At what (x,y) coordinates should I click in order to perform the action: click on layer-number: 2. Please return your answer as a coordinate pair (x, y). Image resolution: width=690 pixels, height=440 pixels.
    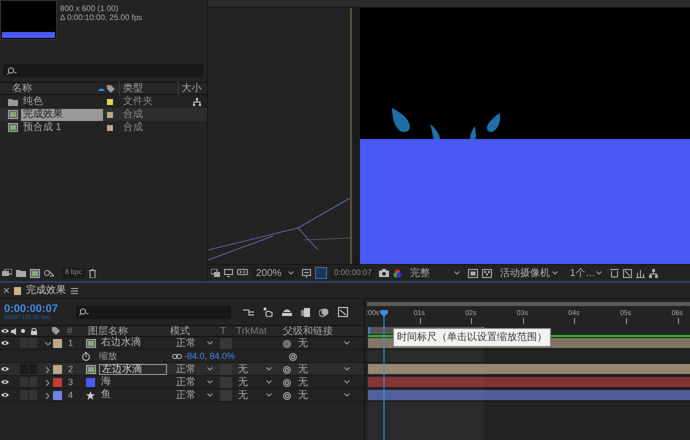
    Looking at the image, I should click on (71, 369).